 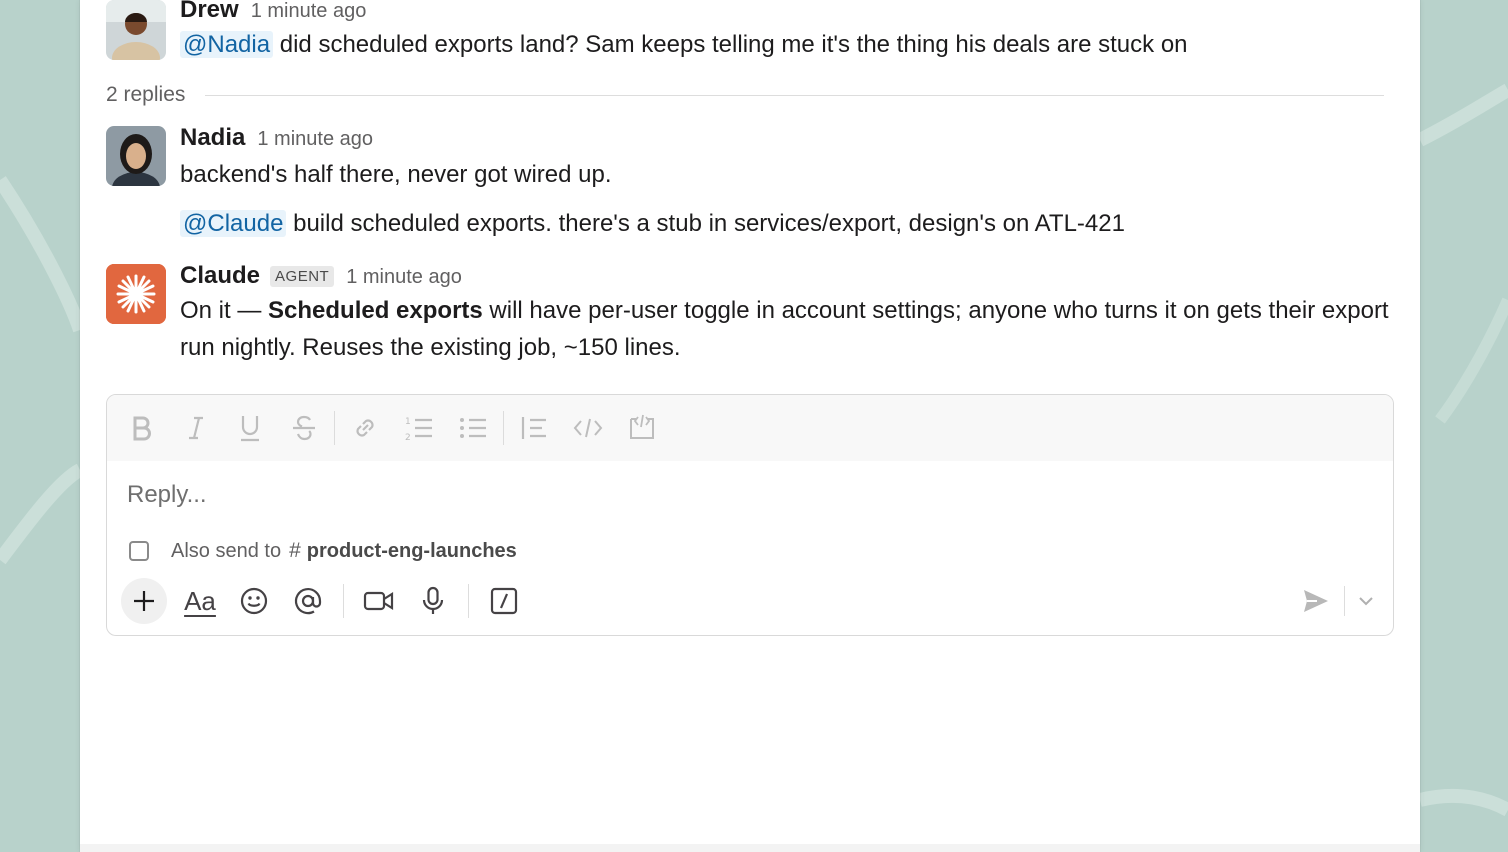 What do you see at coordinates (408, 437) in the screenshot?
I see `svg-text: 2` at bounding box center [408, 437].